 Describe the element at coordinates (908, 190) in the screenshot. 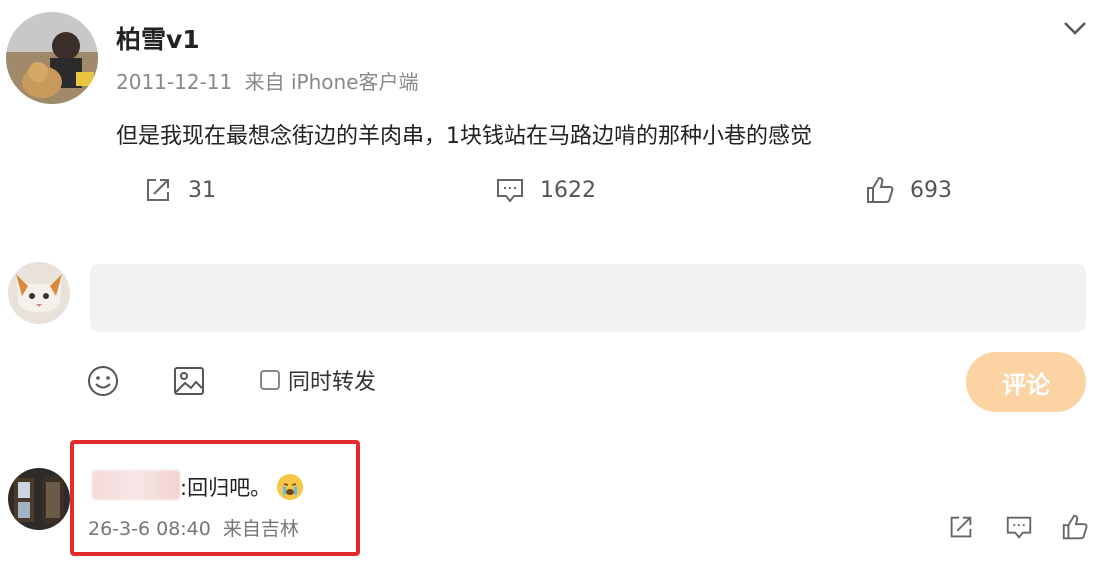

I see `like-button: 693` at that location.